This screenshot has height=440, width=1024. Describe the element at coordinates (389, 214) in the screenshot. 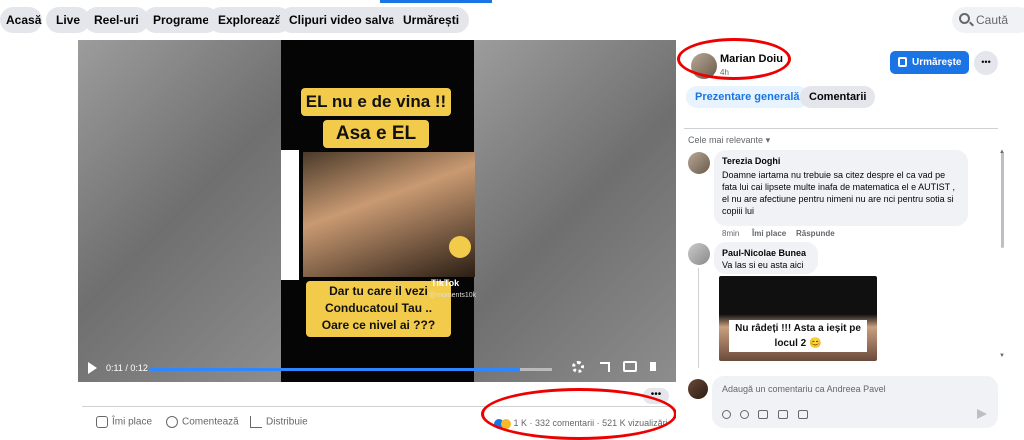

I see `video-person-image` at that location.